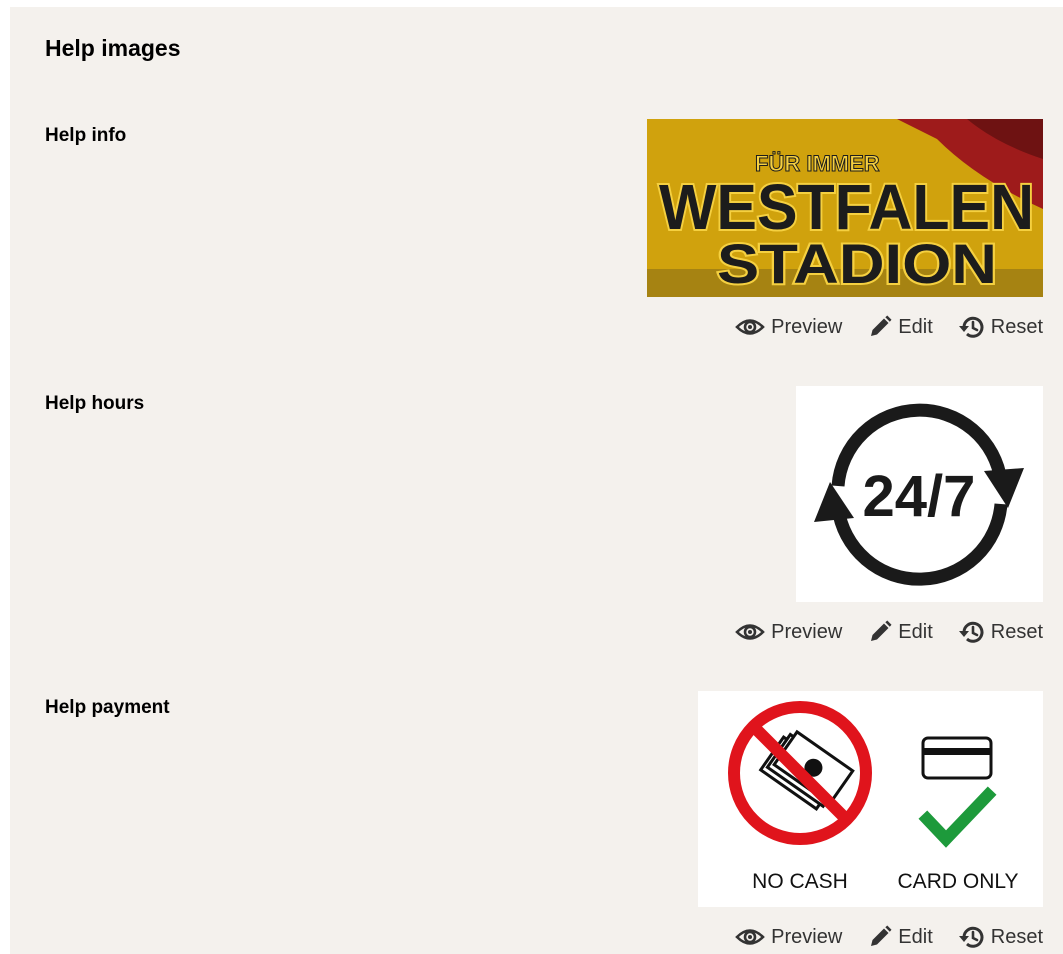 The image size is (1063, 954). What do you see at coordinates (113, 48) in the screenshot?
I see `panel-title: Help images` at bounding box center [113, 48].